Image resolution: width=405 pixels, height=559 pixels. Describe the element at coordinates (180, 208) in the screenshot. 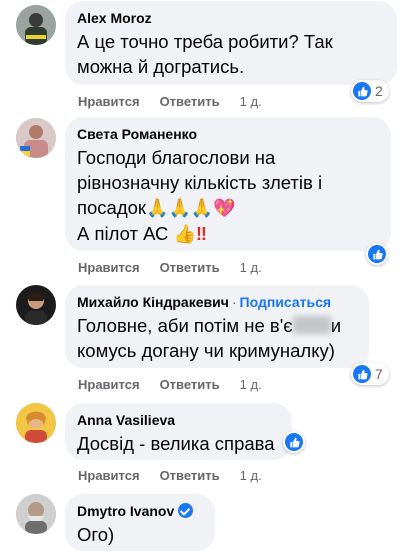

I see `praying-hands-emoji: 🙏🙏🙏` at that location.